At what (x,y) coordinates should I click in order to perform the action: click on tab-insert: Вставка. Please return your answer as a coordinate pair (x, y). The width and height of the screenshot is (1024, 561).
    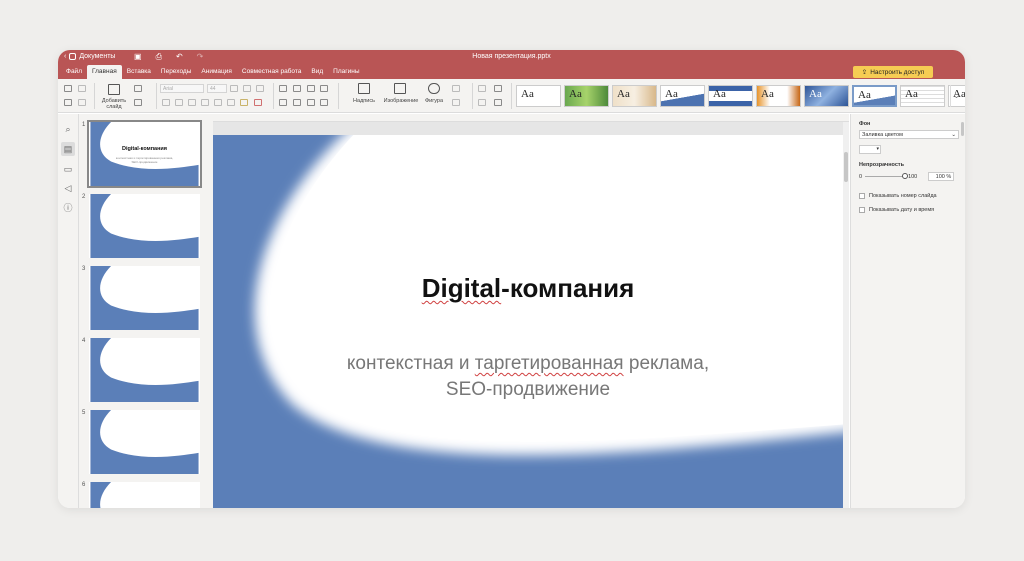
    Looking at the image, I should click on (139, 72).